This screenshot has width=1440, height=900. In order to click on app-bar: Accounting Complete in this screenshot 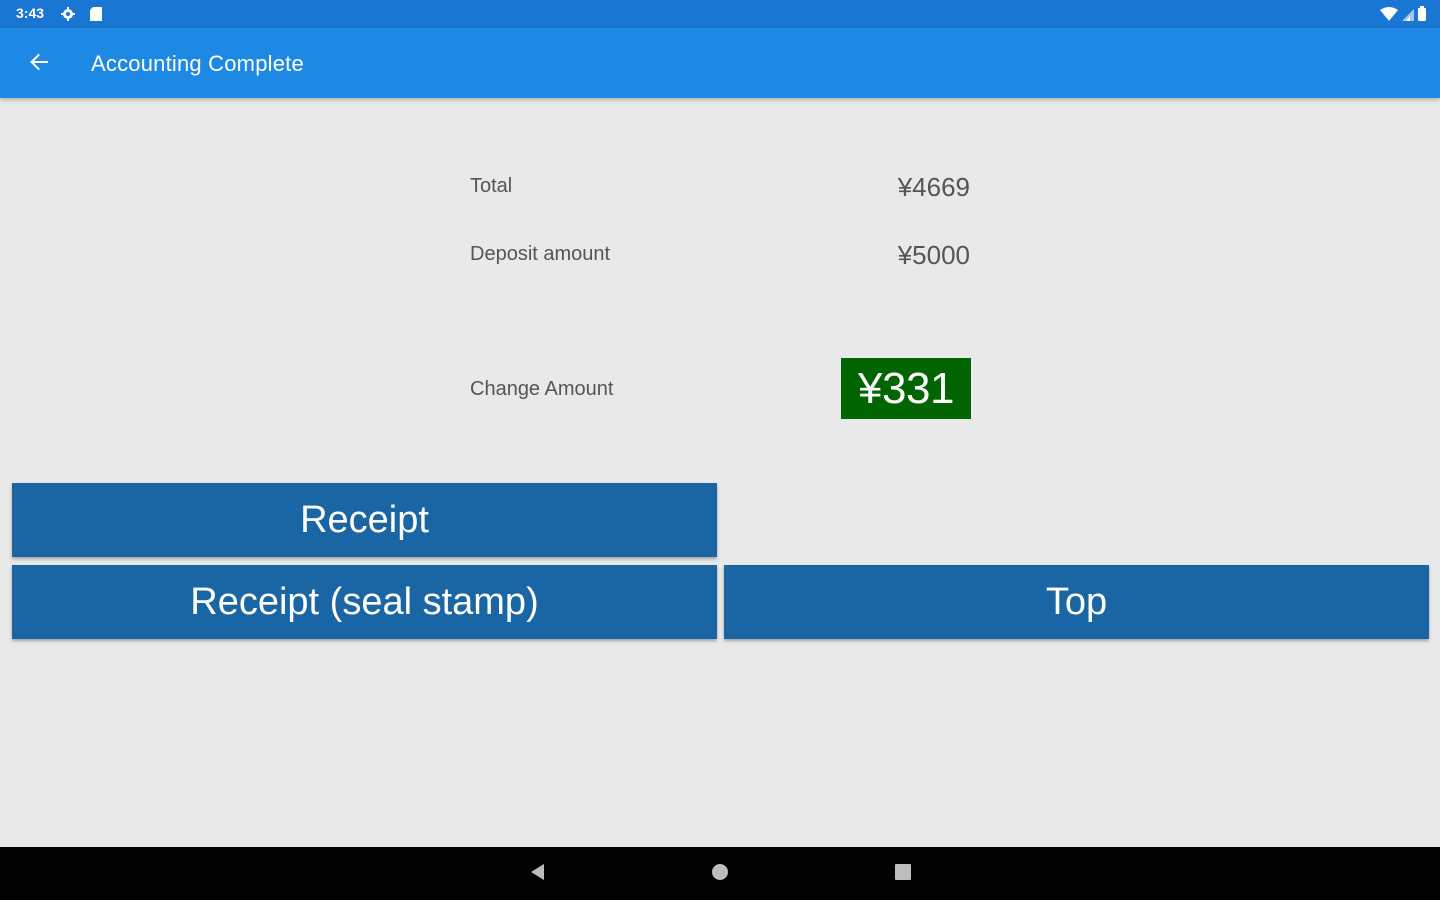, I will do `click(720, 63)`.